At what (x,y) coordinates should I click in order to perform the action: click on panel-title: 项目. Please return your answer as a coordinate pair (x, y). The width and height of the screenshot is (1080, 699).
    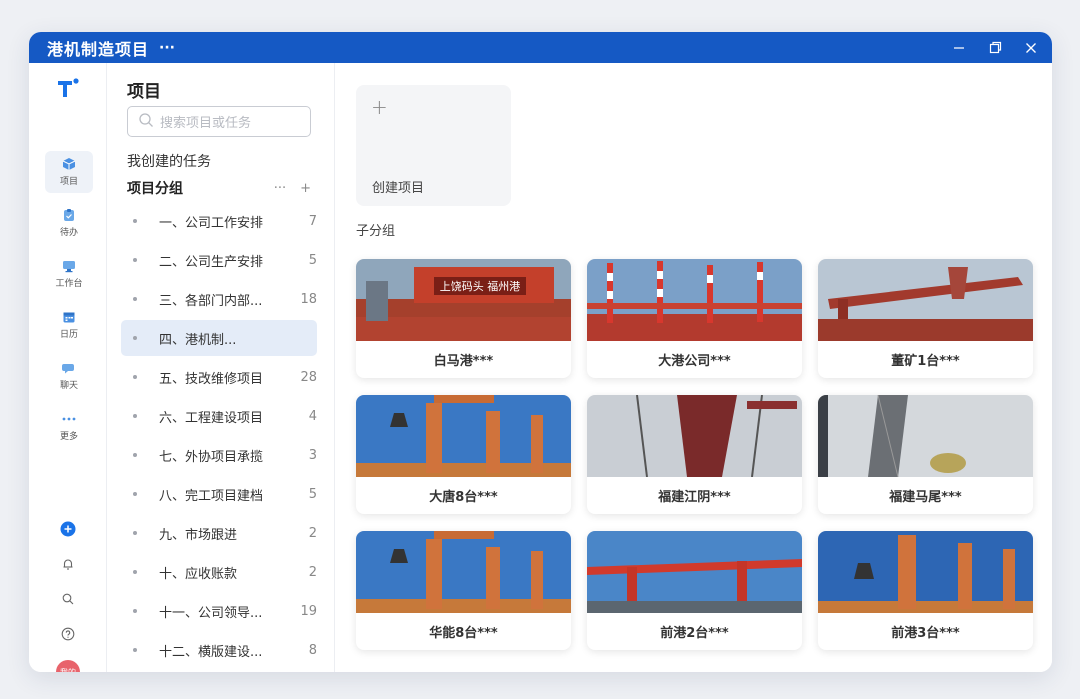
    Looking at the image, I should click on (144, 92).